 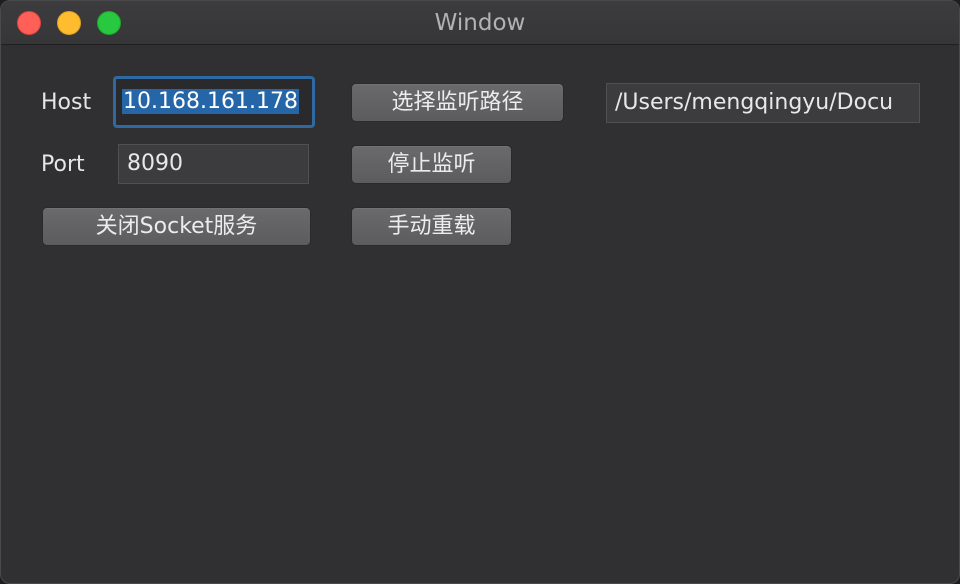 I want to click on window-title: Window, so click(x=480, y=23).